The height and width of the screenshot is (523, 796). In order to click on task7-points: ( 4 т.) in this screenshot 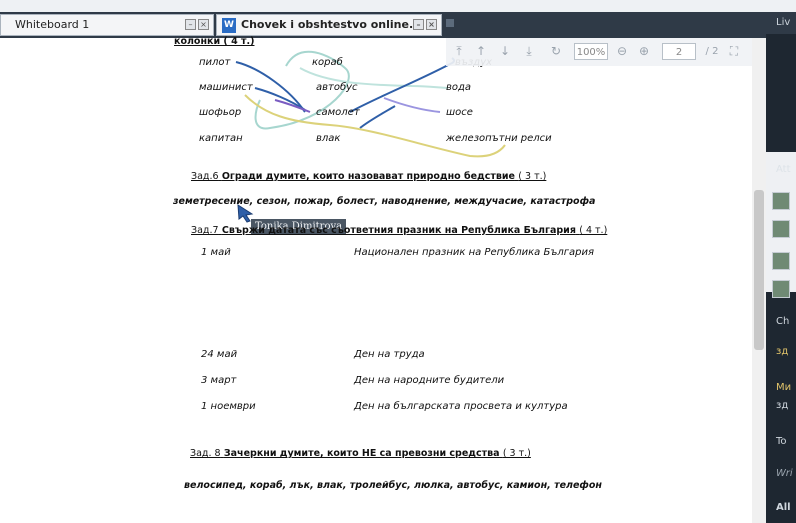, I will do `click(593, 230)`.